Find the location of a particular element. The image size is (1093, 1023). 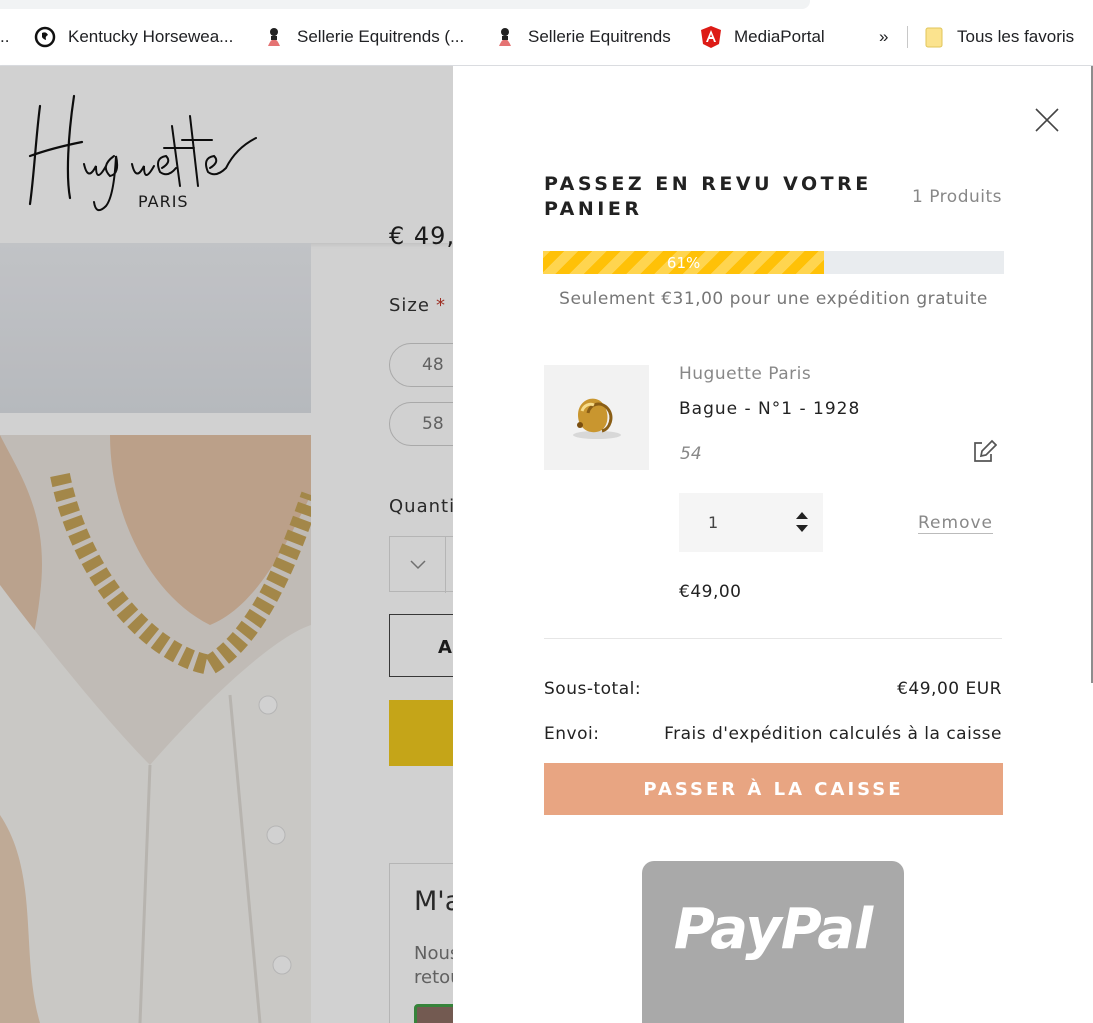

progress-label: 61% is located at coordinates (683, 262).